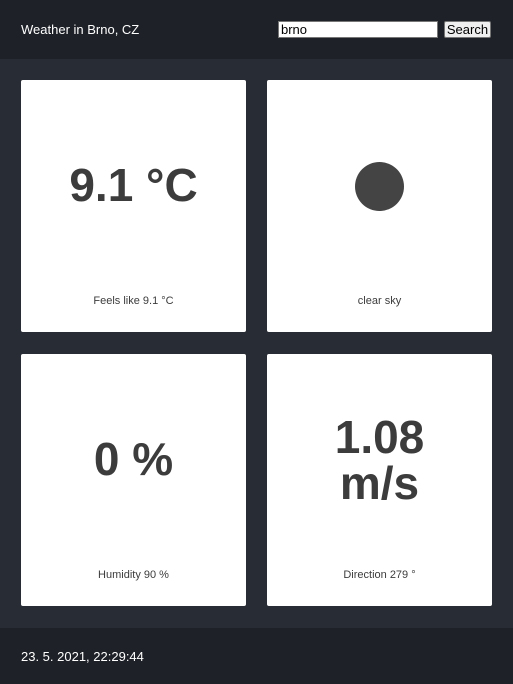 This screenshot has width=513, height=684. I want to click on feels-like-caption: Feels like 9.1 °C, so click(133, 301).